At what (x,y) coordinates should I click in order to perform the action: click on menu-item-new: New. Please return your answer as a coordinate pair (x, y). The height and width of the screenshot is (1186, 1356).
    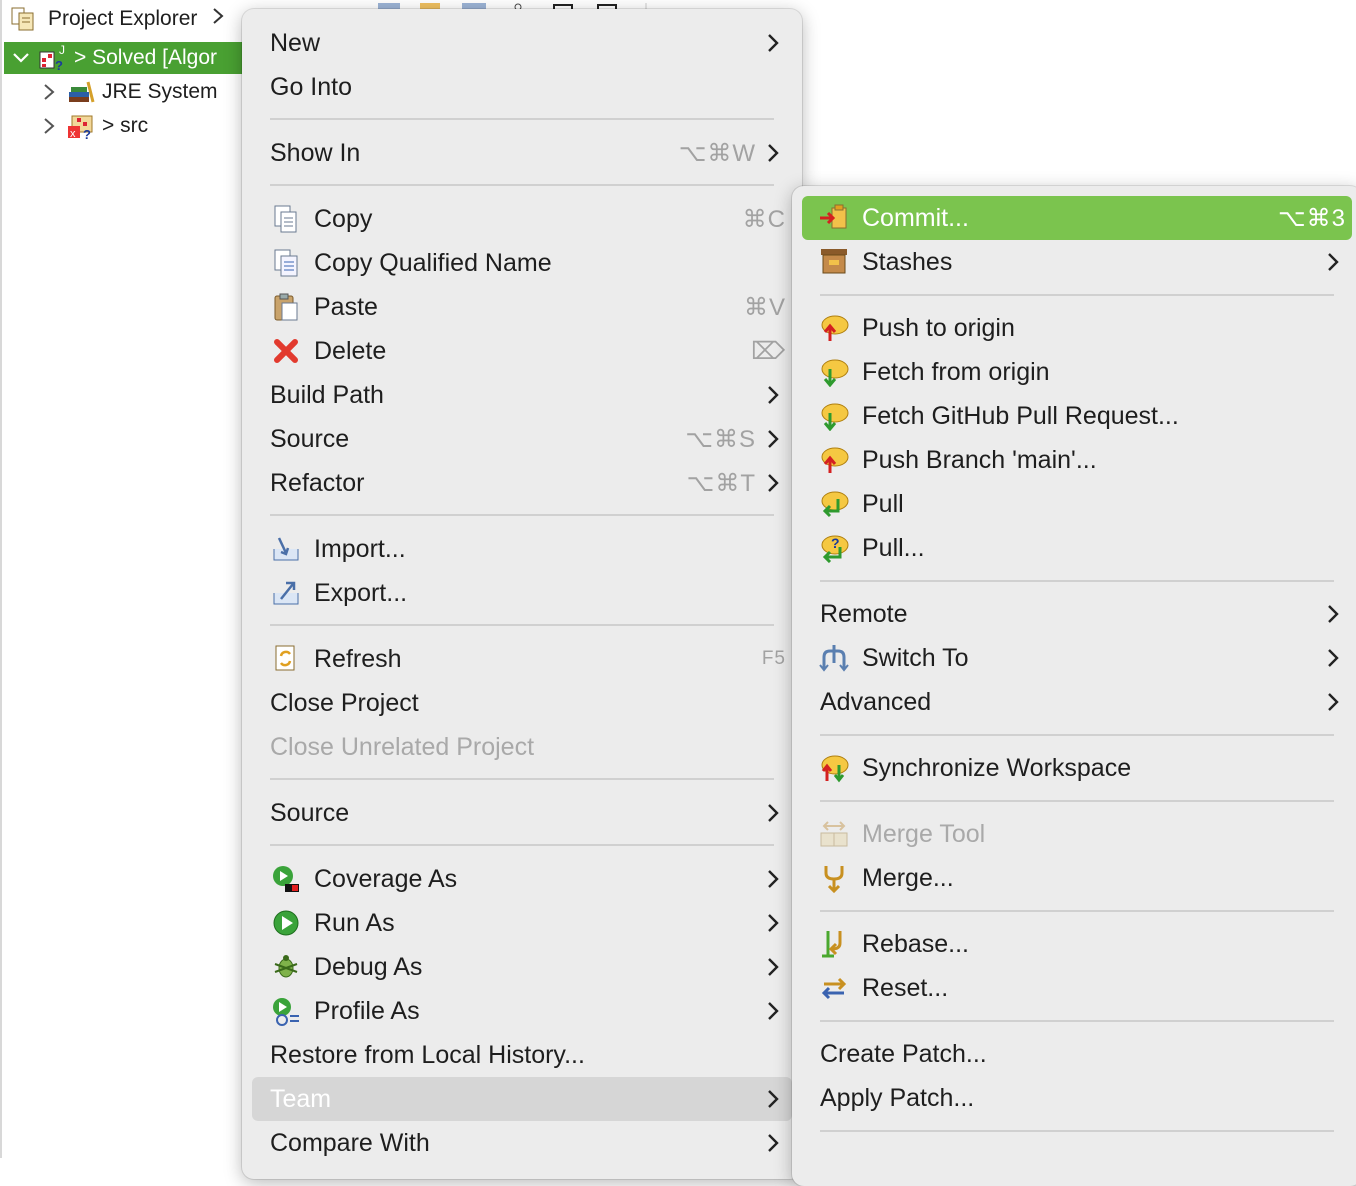
    Looking at the image, I should click on (522, 43).